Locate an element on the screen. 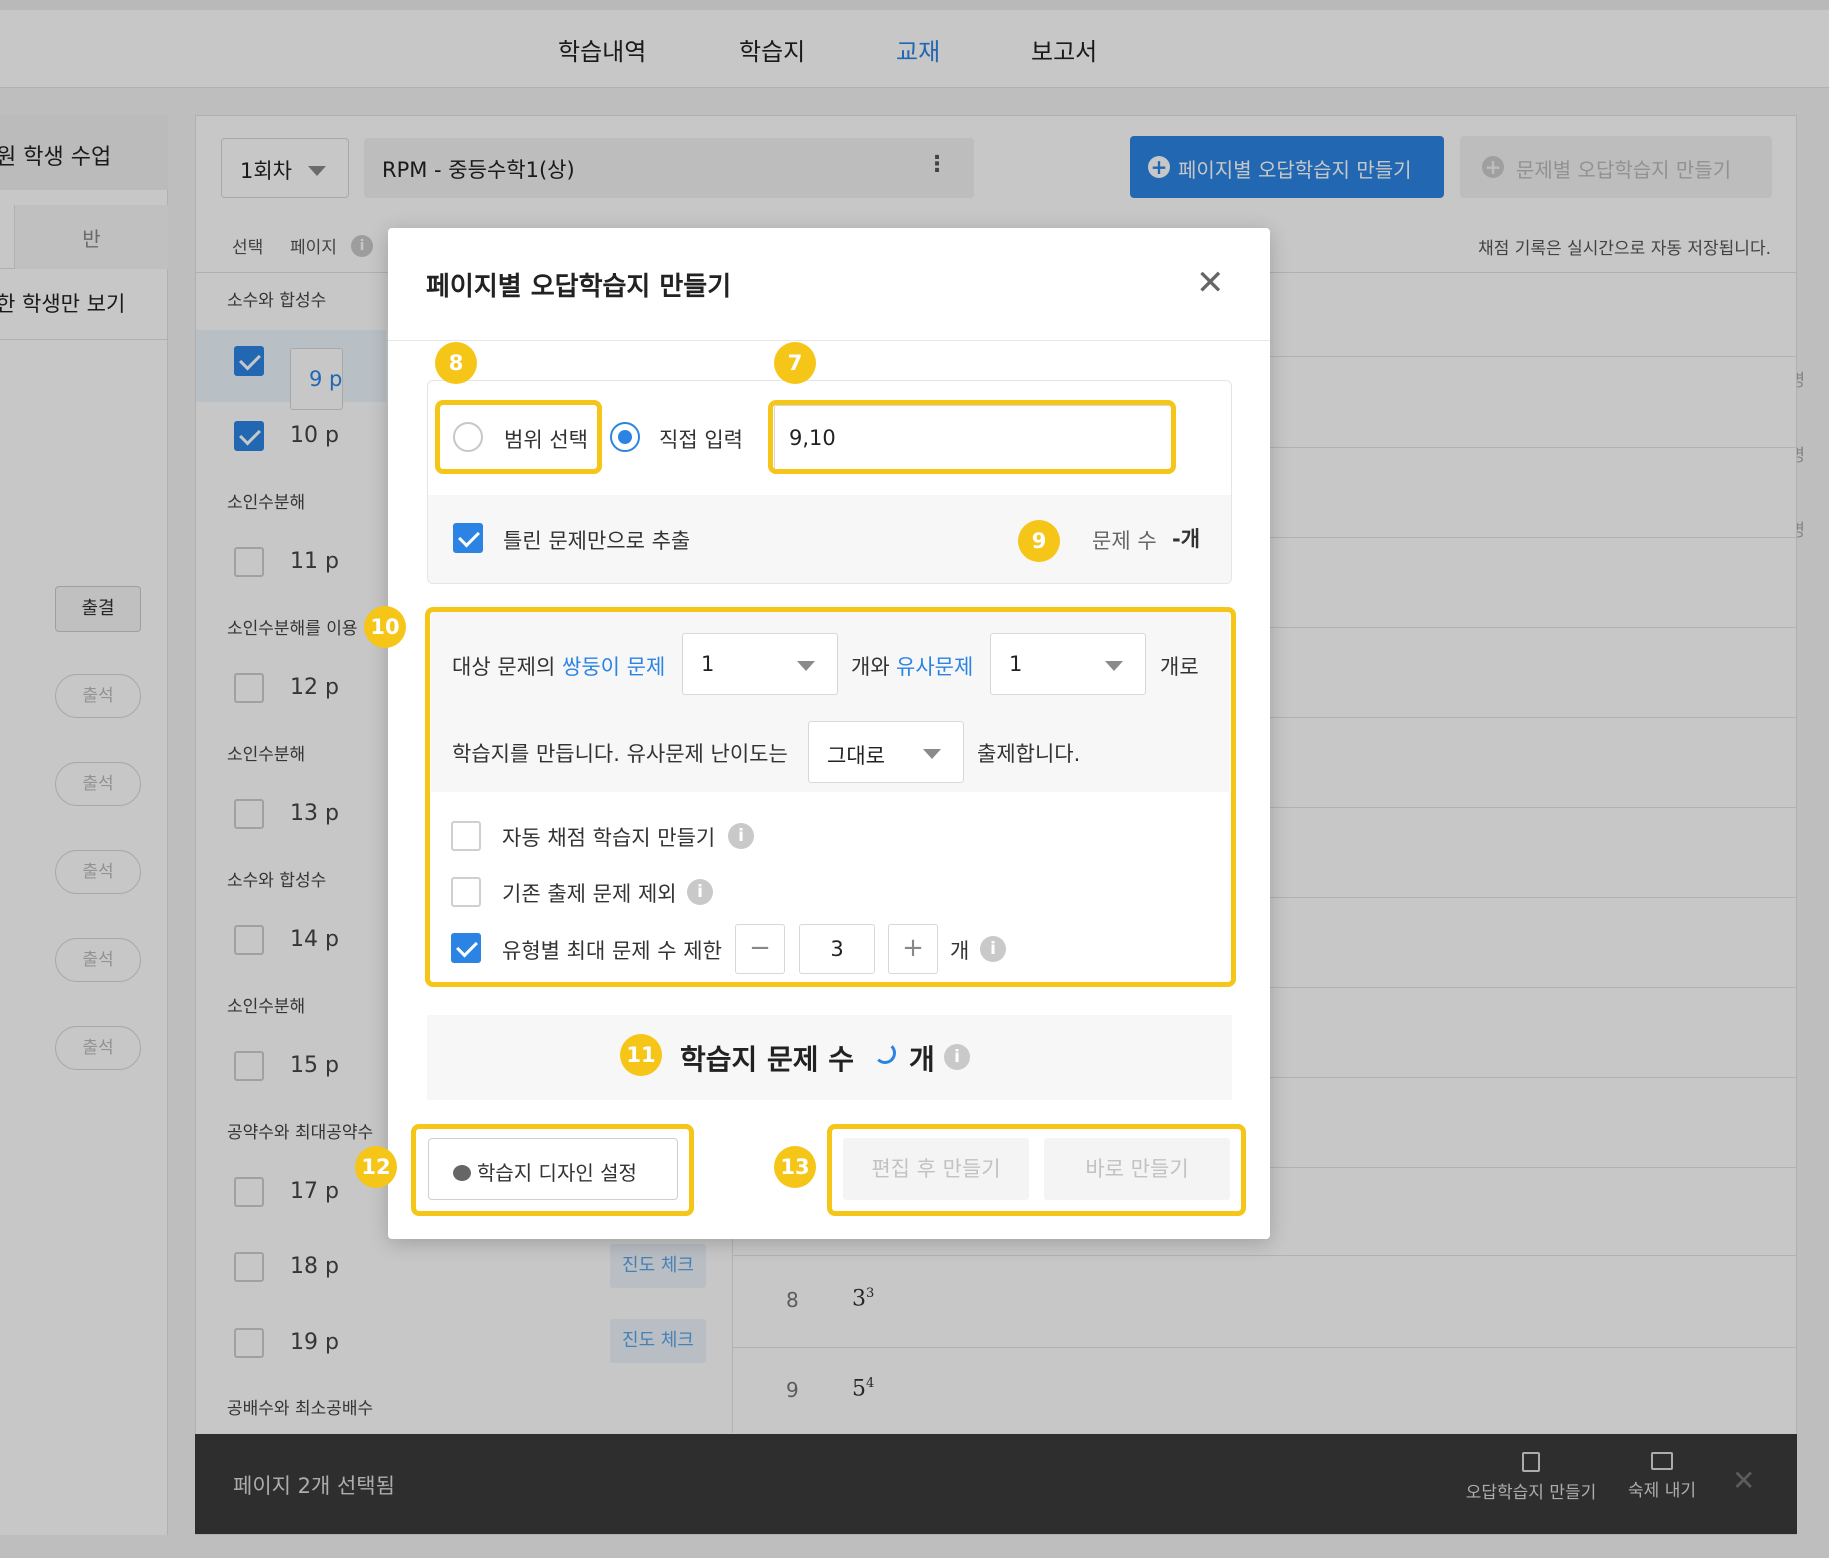 The width and height of the screenshot is (1829, 1558). annotation-badge: 12 is located at coordinates (376, 1167).